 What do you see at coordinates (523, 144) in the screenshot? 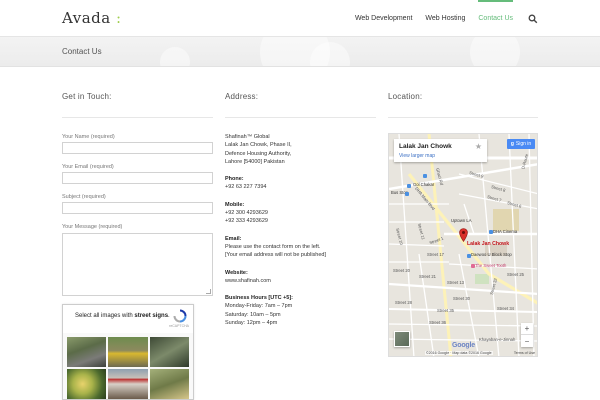
I see `signin-label: Sign in` at bounding box center [523, 144].